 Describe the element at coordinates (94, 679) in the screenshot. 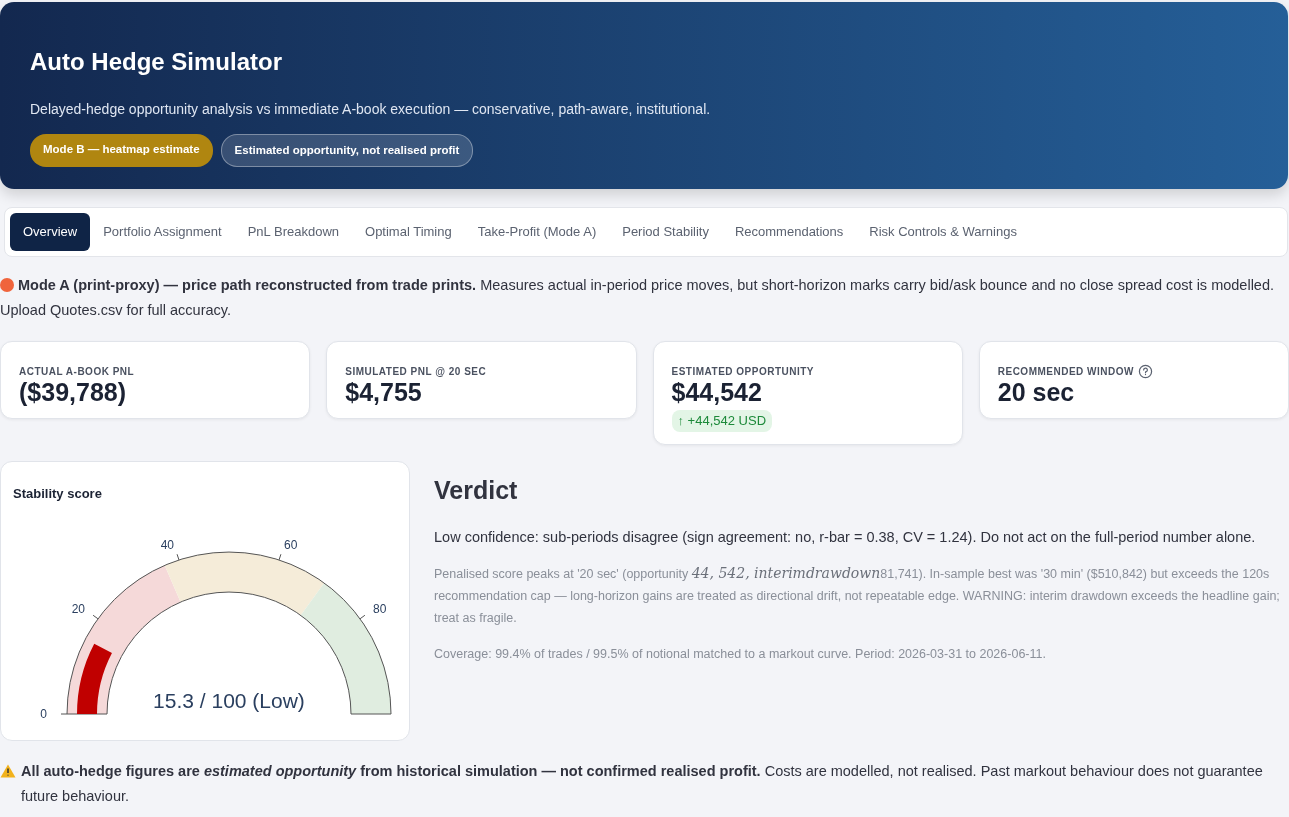

I see `gauge-needle-bar` at that location.